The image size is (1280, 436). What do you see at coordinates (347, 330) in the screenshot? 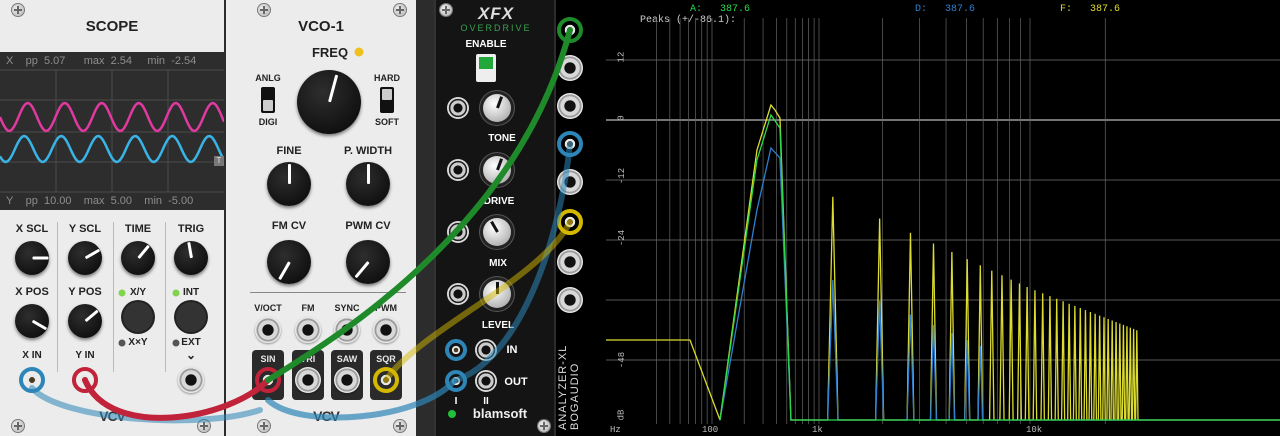
I see `sync-input-jack` at bounding box center [347, 330].